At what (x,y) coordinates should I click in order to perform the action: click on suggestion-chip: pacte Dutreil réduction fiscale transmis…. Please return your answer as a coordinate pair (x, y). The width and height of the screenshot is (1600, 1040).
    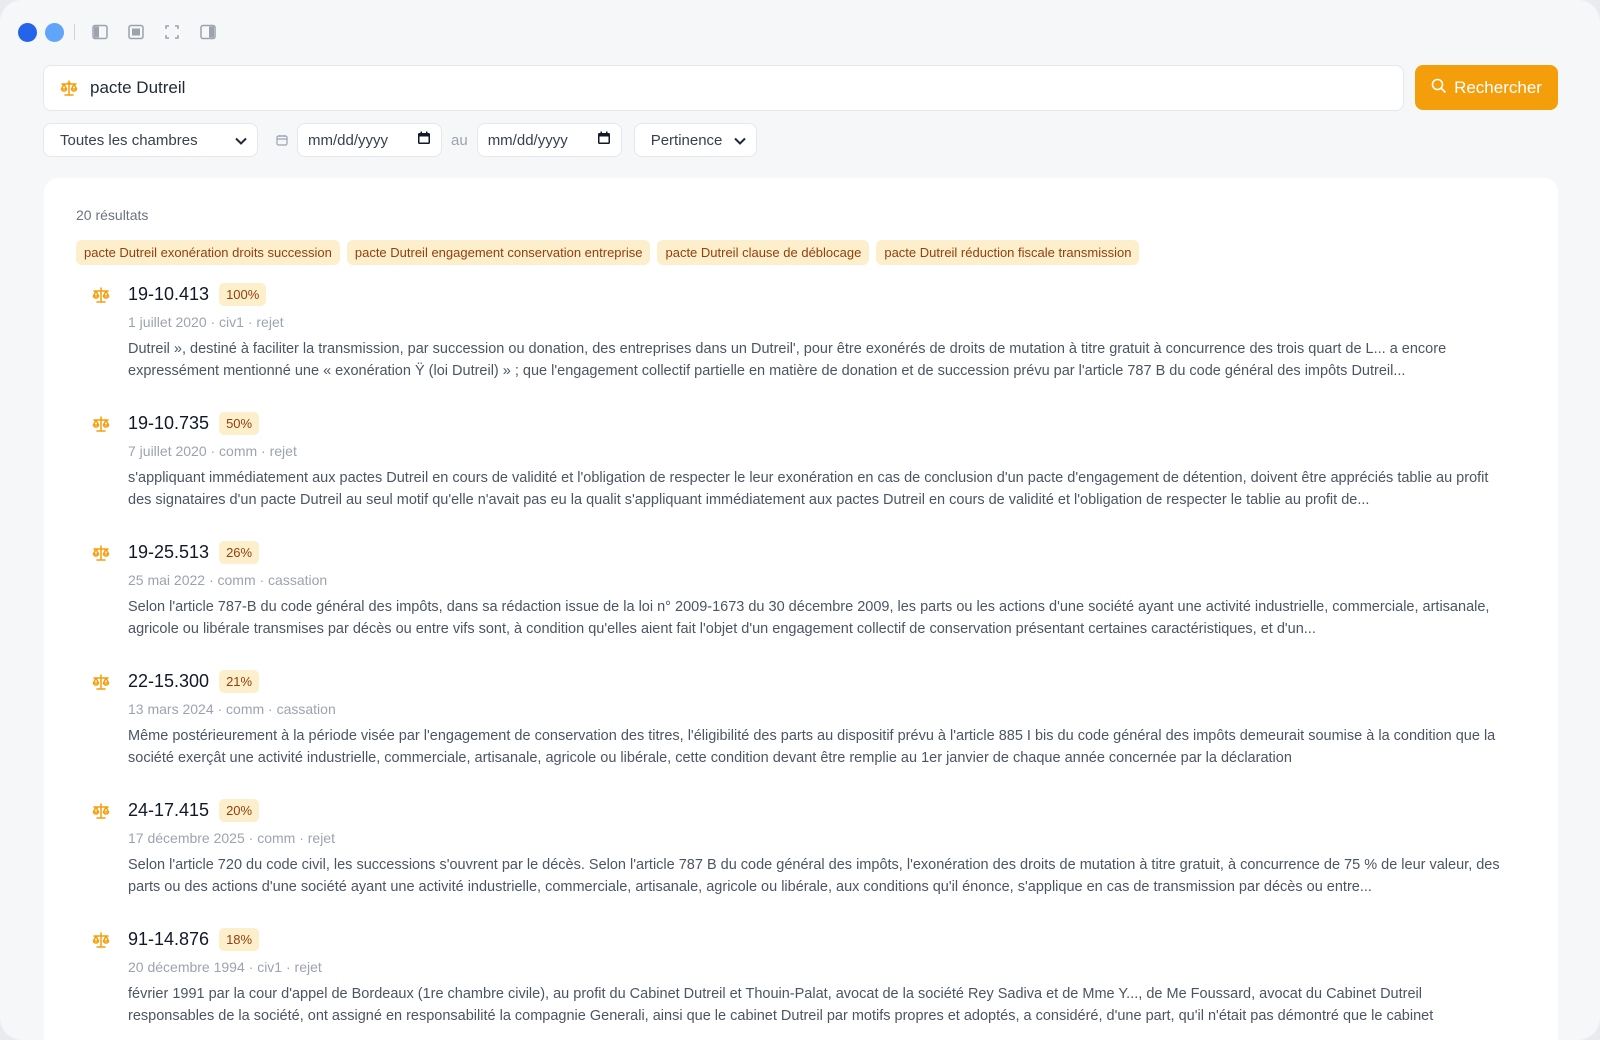
    Looking at the image, I should click on (1008, 252).